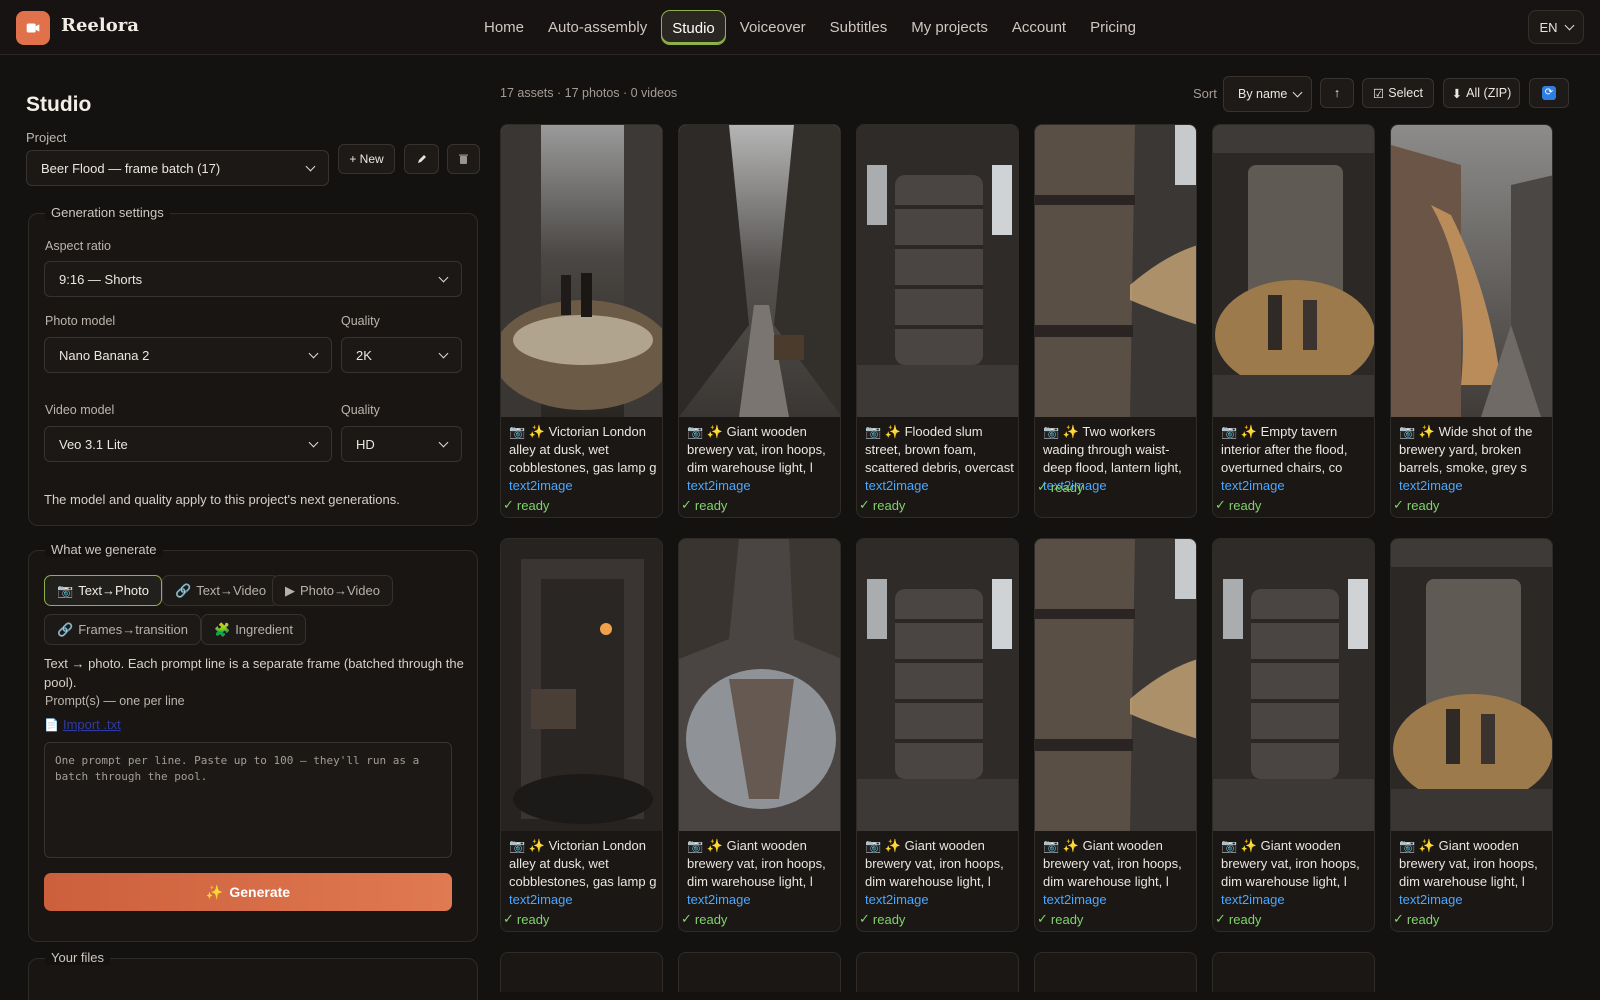 The image size is (1600, 1000). What do you see at coordinates (366, 159) in the screenshot?
I see `new-project-button: + New` at bounding box center [366, 159].